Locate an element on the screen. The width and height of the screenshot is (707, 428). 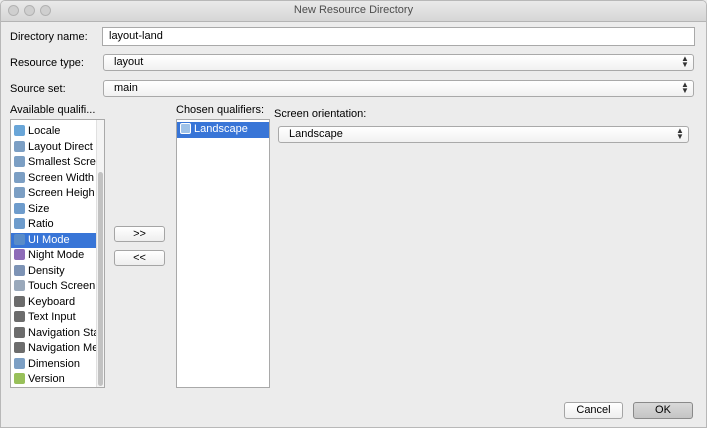
resource-type-label: Resource type: is located at coordinates (47, 63).